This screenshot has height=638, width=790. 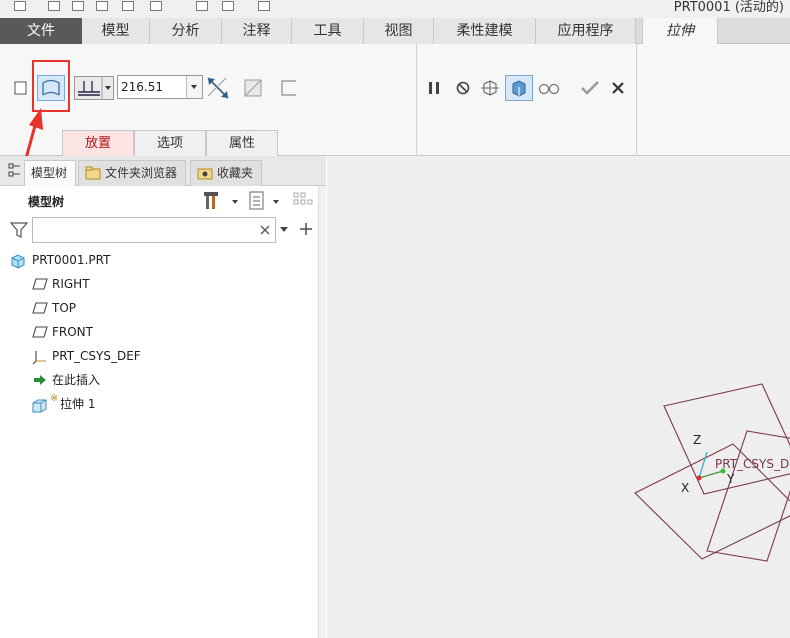 I want to click on tab-folder-browser: 文件夹浏览器, so click(x=132, y=173).